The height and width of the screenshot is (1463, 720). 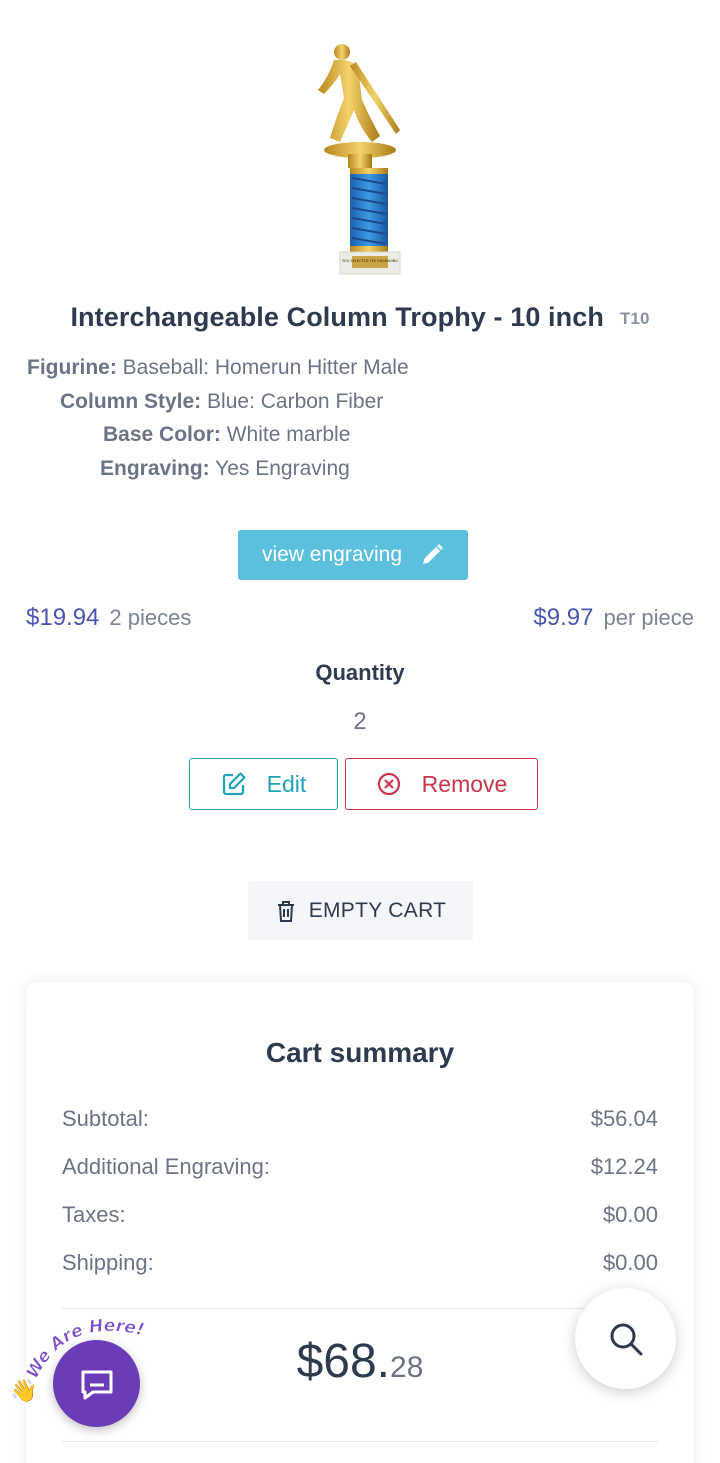 I want to click on option-value: White marble, so click(x=288, y=434).